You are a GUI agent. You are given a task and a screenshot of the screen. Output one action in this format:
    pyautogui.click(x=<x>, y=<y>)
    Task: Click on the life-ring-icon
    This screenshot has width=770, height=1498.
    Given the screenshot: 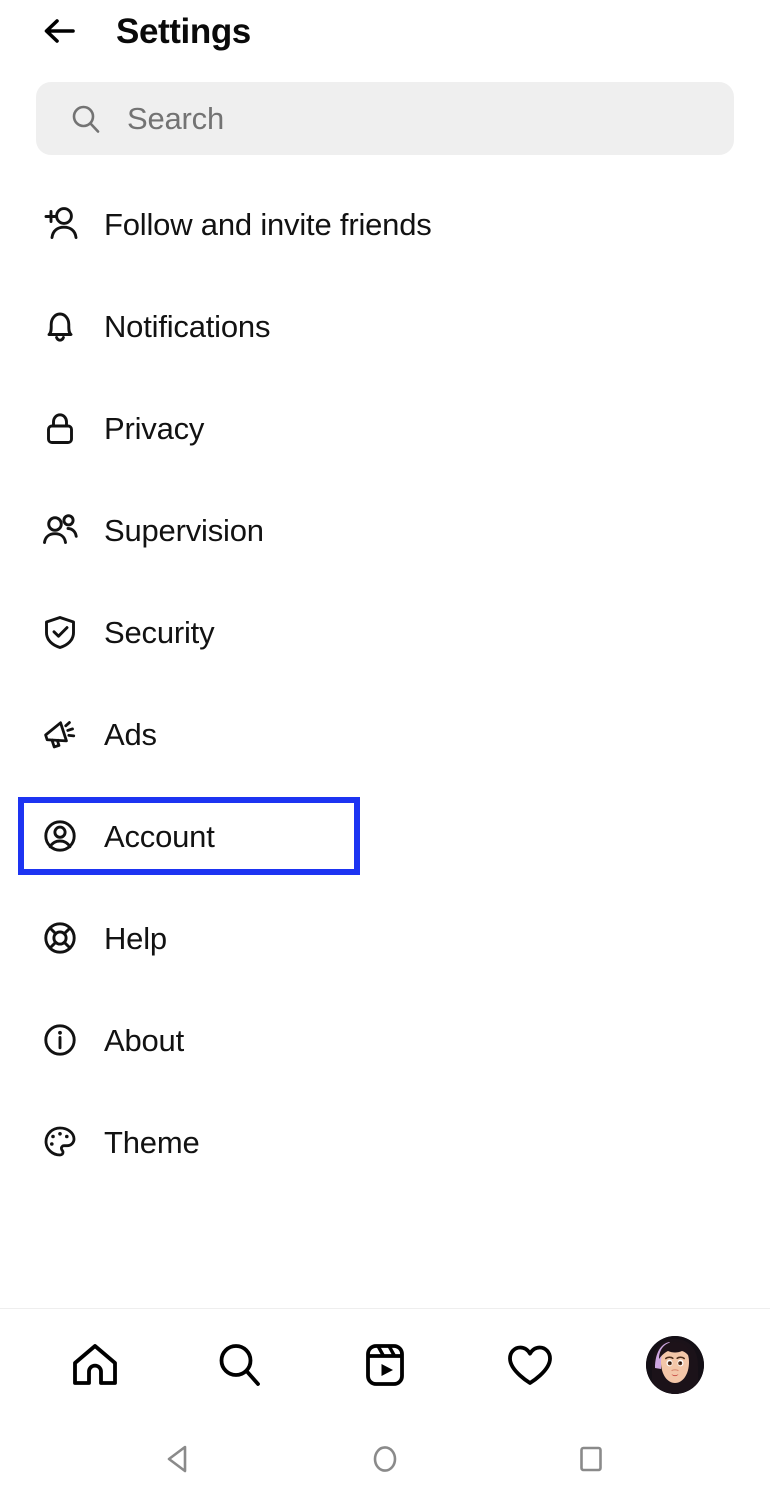 What is the action you would take?
    pyautogui.click(x=60, y=938)
    